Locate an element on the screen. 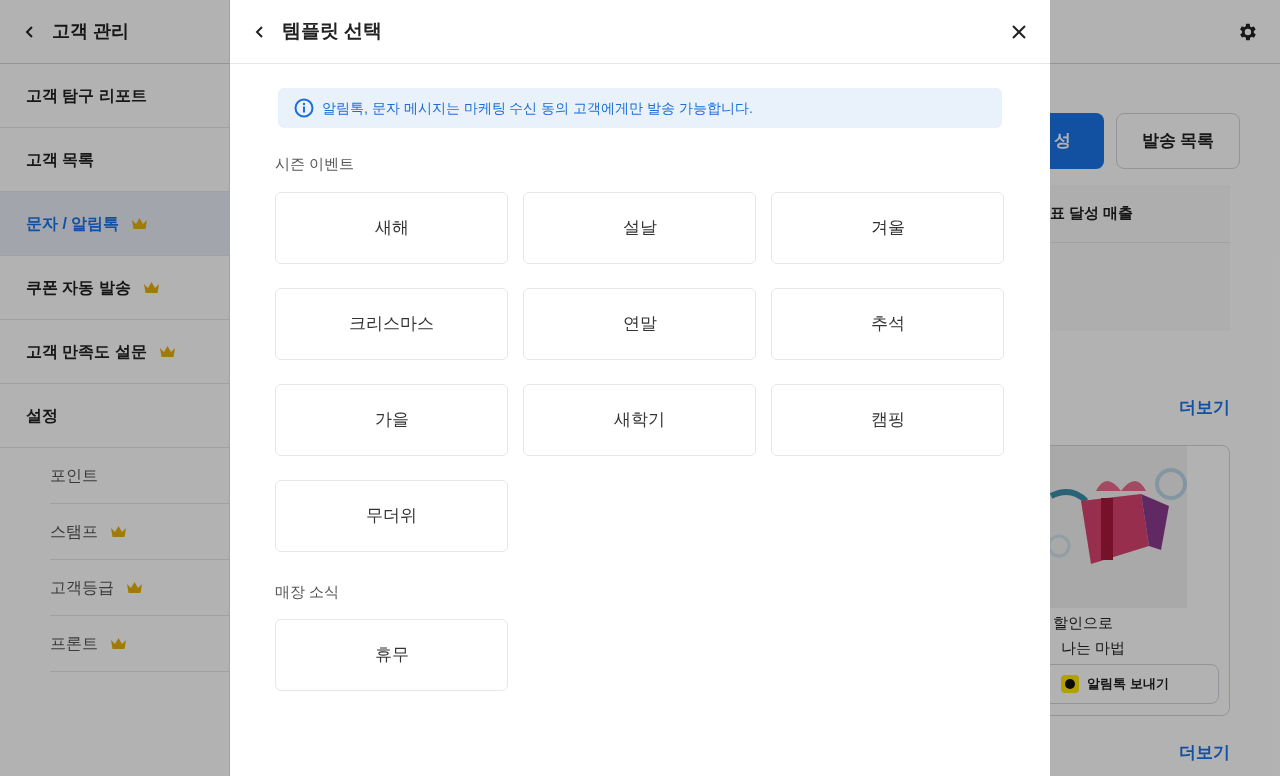 The image size is (1280, 776). primary-button: 성 is located at coordinates (1077, 141).